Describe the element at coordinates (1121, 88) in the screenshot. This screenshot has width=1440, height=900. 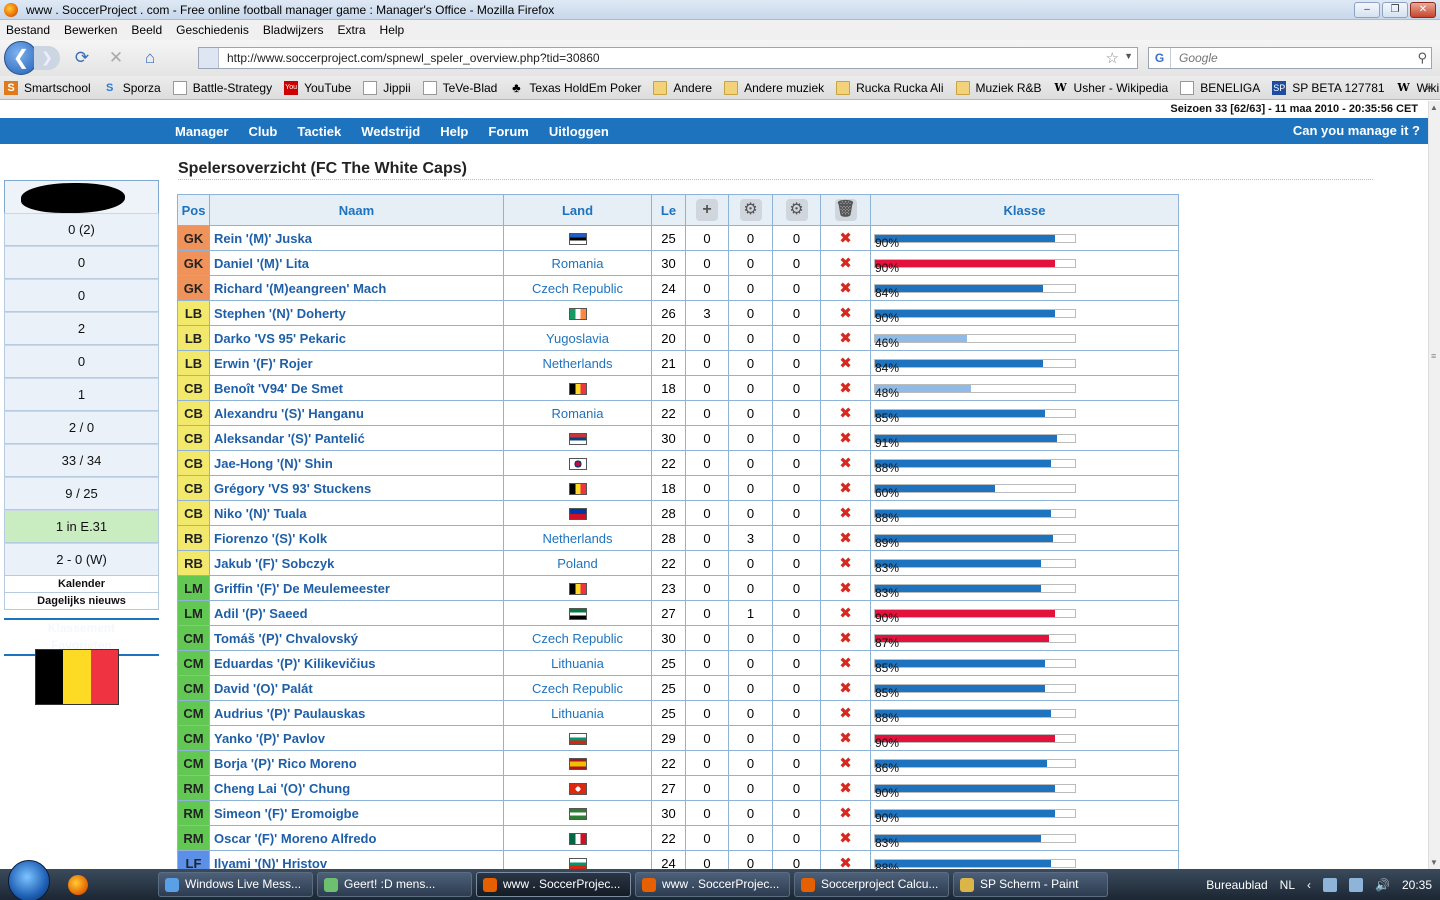
I see `bookmark-label: Usher - Wikipedia` at that location.